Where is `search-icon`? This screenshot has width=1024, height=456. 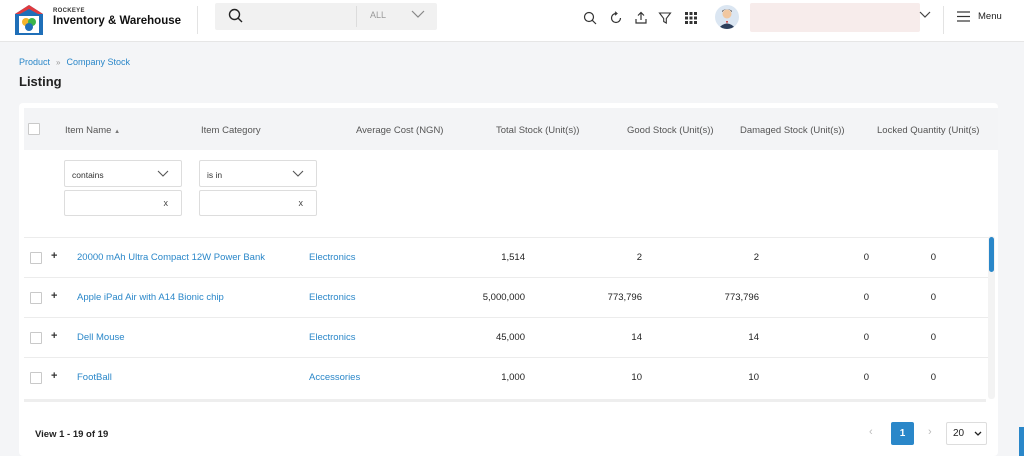
search-icon is located at coordinates (235, 15).